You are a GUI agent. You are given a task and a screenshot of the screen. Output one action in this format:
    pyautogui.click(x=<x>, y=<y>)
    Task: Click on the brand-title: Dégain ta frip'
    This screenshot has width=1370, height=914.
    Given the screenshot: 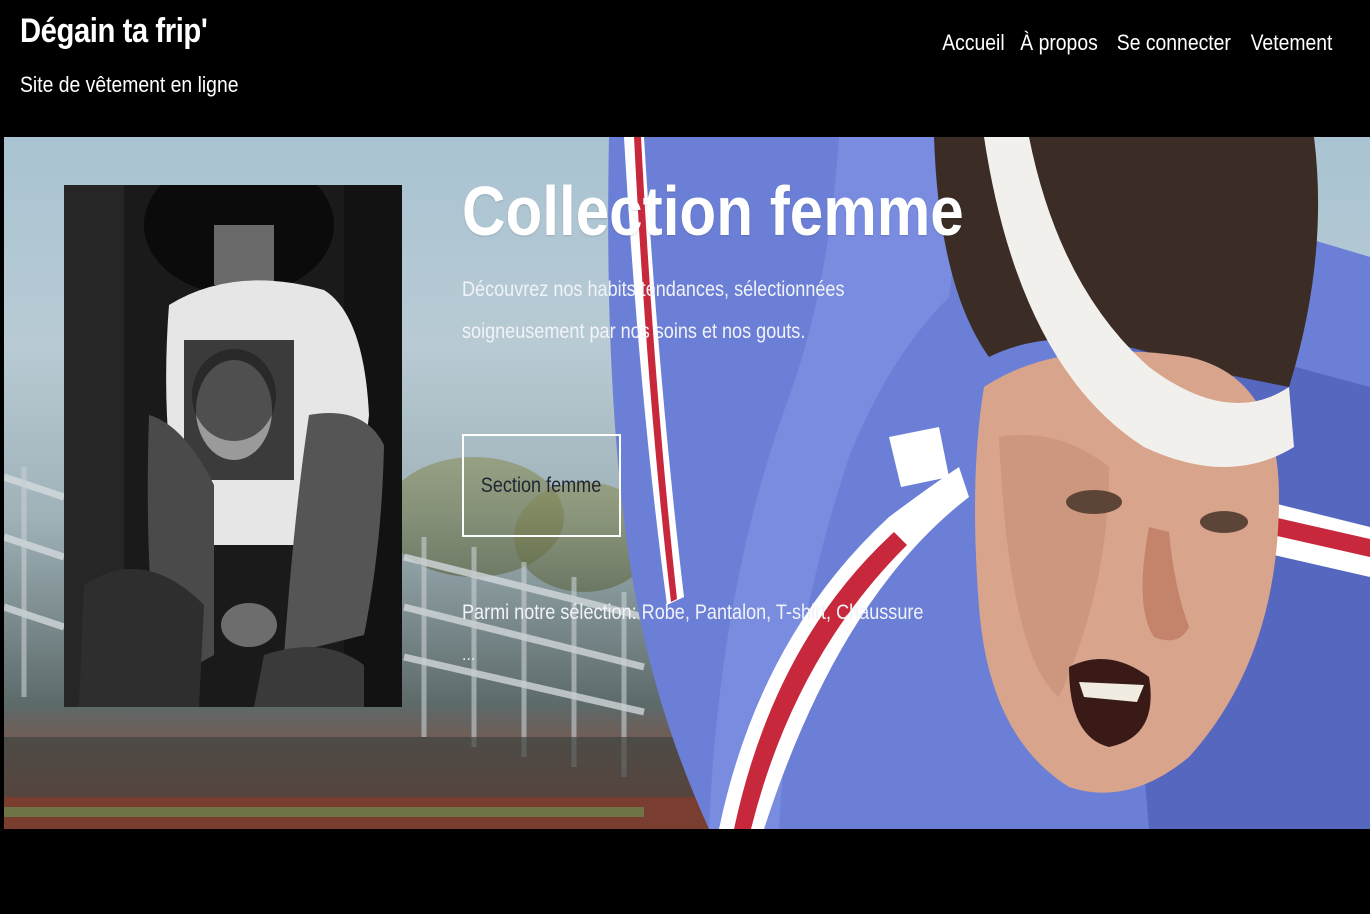 What is the action you would take?
    pyautogui.click(x=114, y=31)
    